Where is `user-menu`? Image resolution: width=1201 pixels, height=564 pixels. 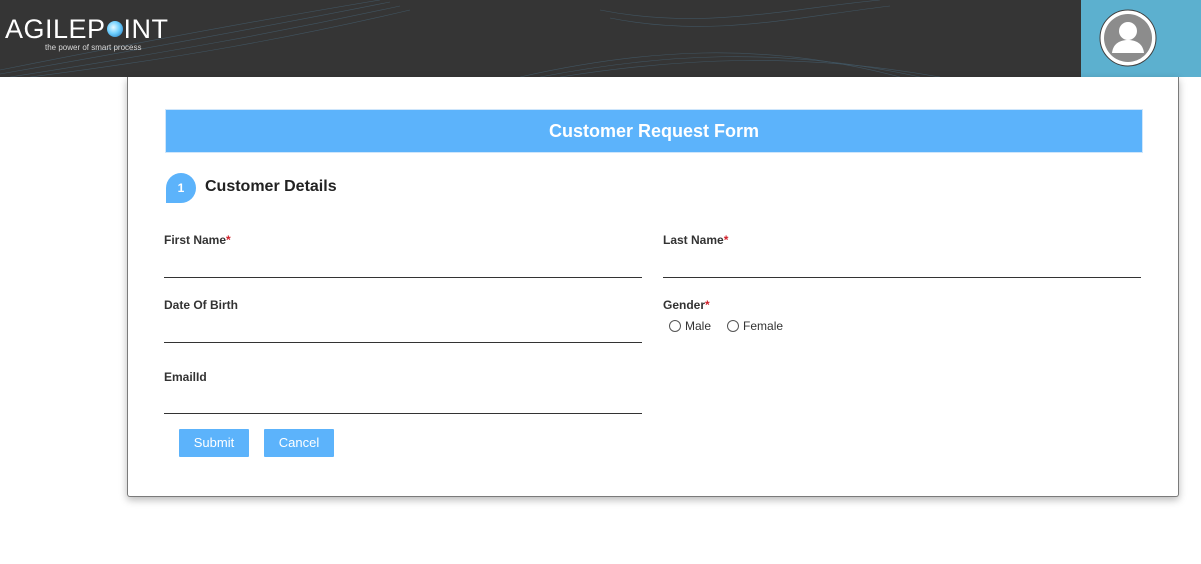 user-menu is located at coordinates (1141, 38).